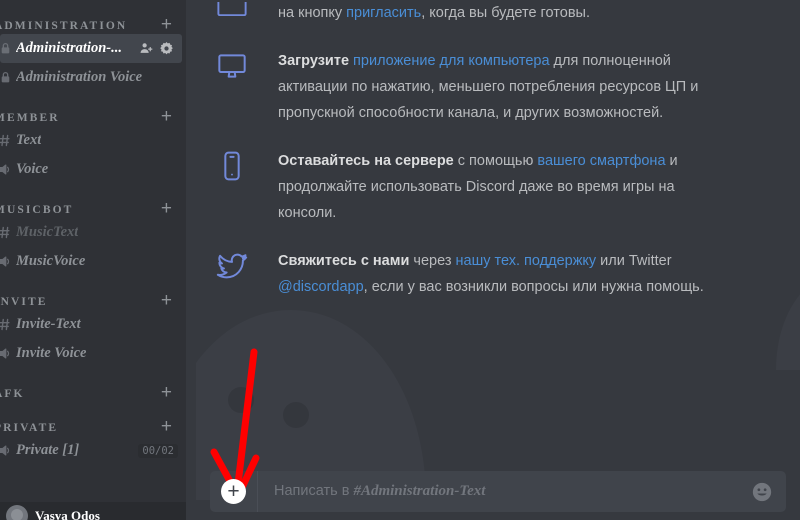 The image size is (800, 520). I want to click on channel-item: MusicText, so click(93, 232).